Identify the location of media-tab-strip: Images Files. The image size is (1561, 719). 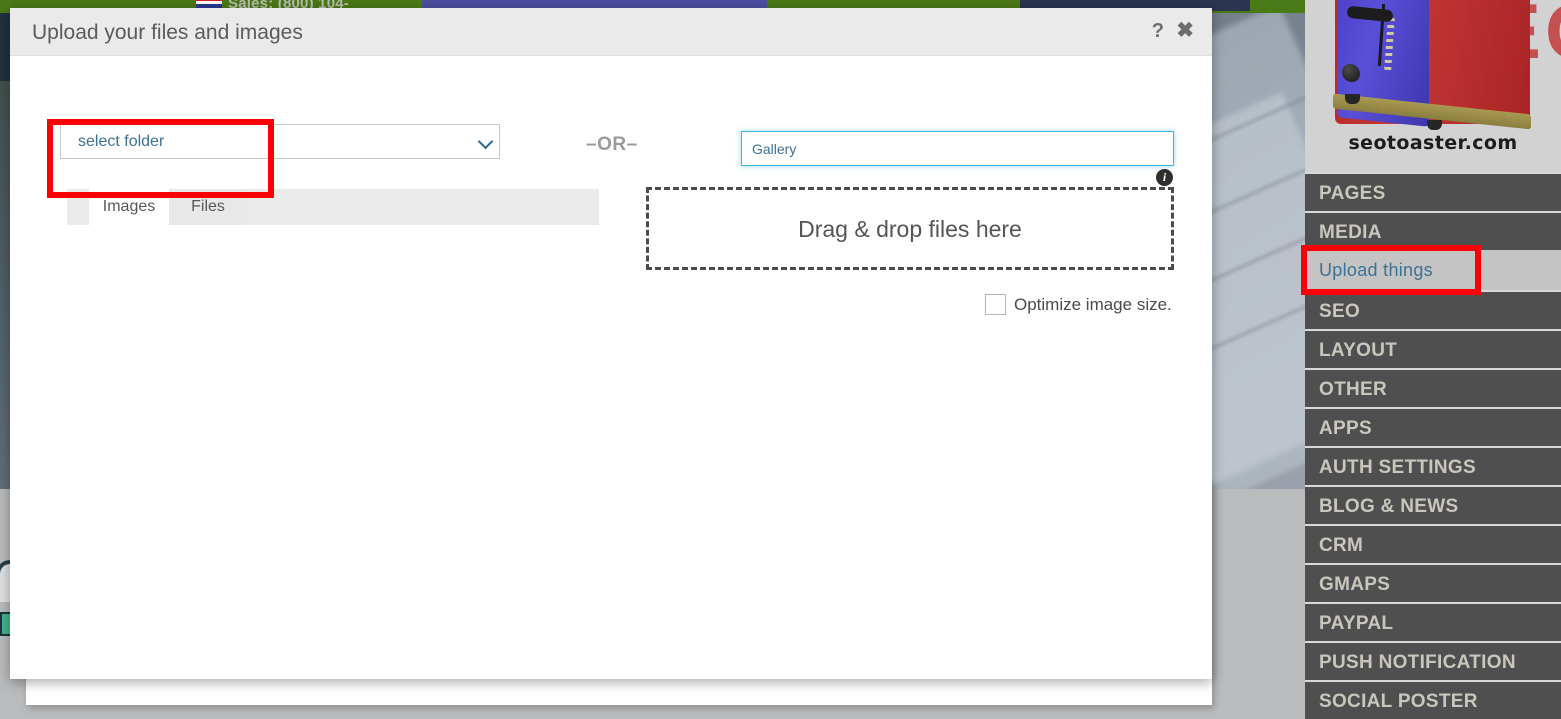
(333, 207).